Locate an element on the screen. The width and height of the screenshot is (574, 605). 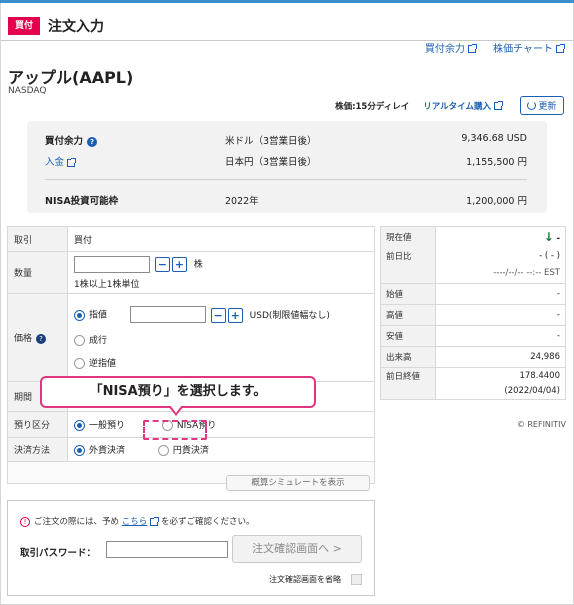
settle-yen-label: 円貨決済 is located at coordinates (190, 451).